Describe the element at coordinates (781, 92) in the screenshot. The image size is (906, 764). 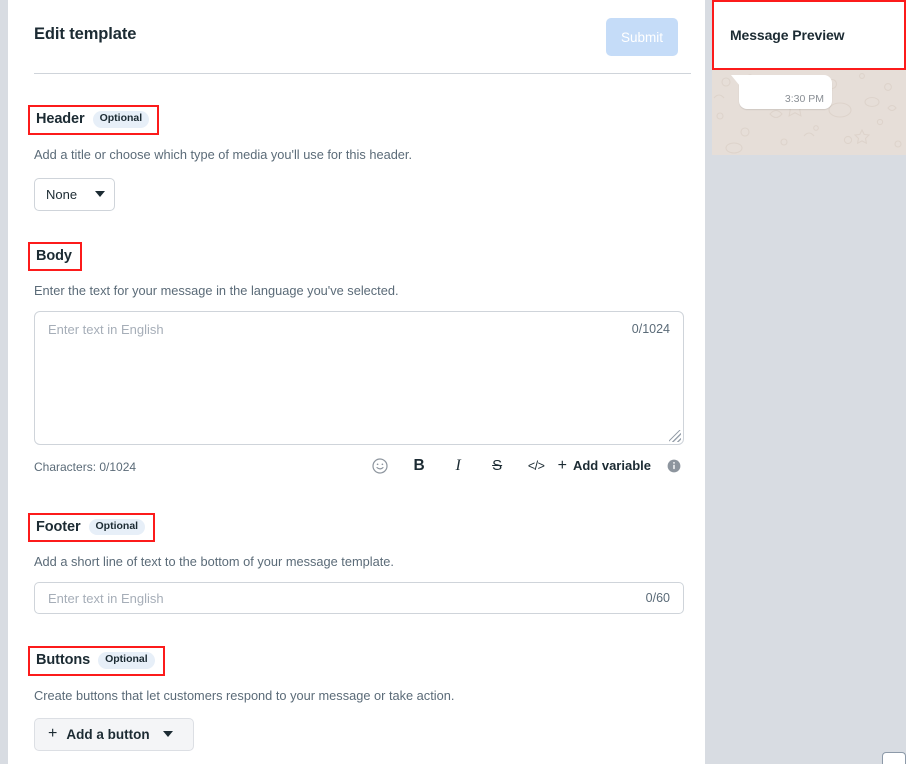
I see `preview-message-bubble: 3:30 PM` at that location.